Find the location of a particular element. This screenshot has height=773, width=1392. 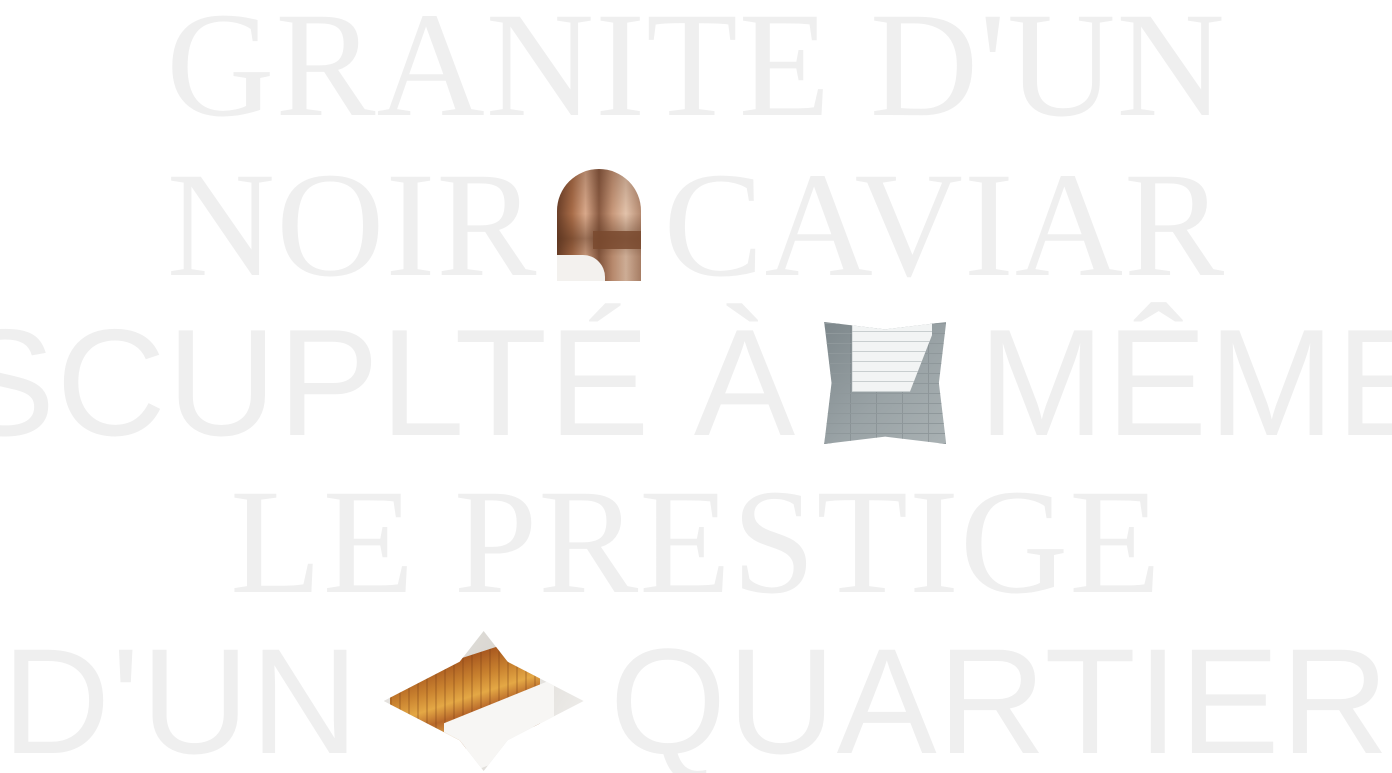

headline-line-3-before: SCUPLTÉ À is located at coordinates (398, 383).